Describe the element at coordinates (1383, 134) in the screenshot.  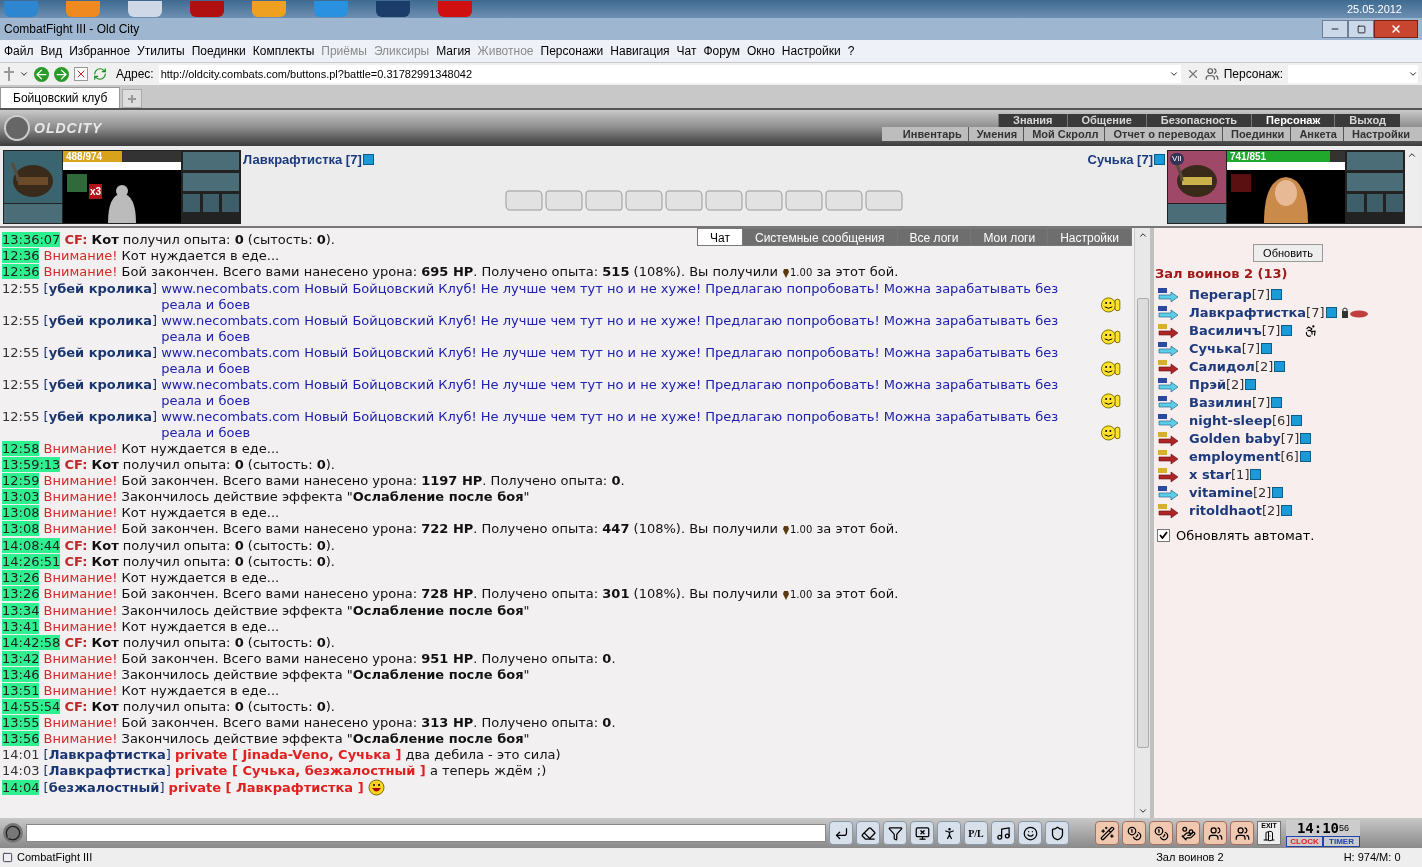
I see `subnav-link: Настройки` at that location.